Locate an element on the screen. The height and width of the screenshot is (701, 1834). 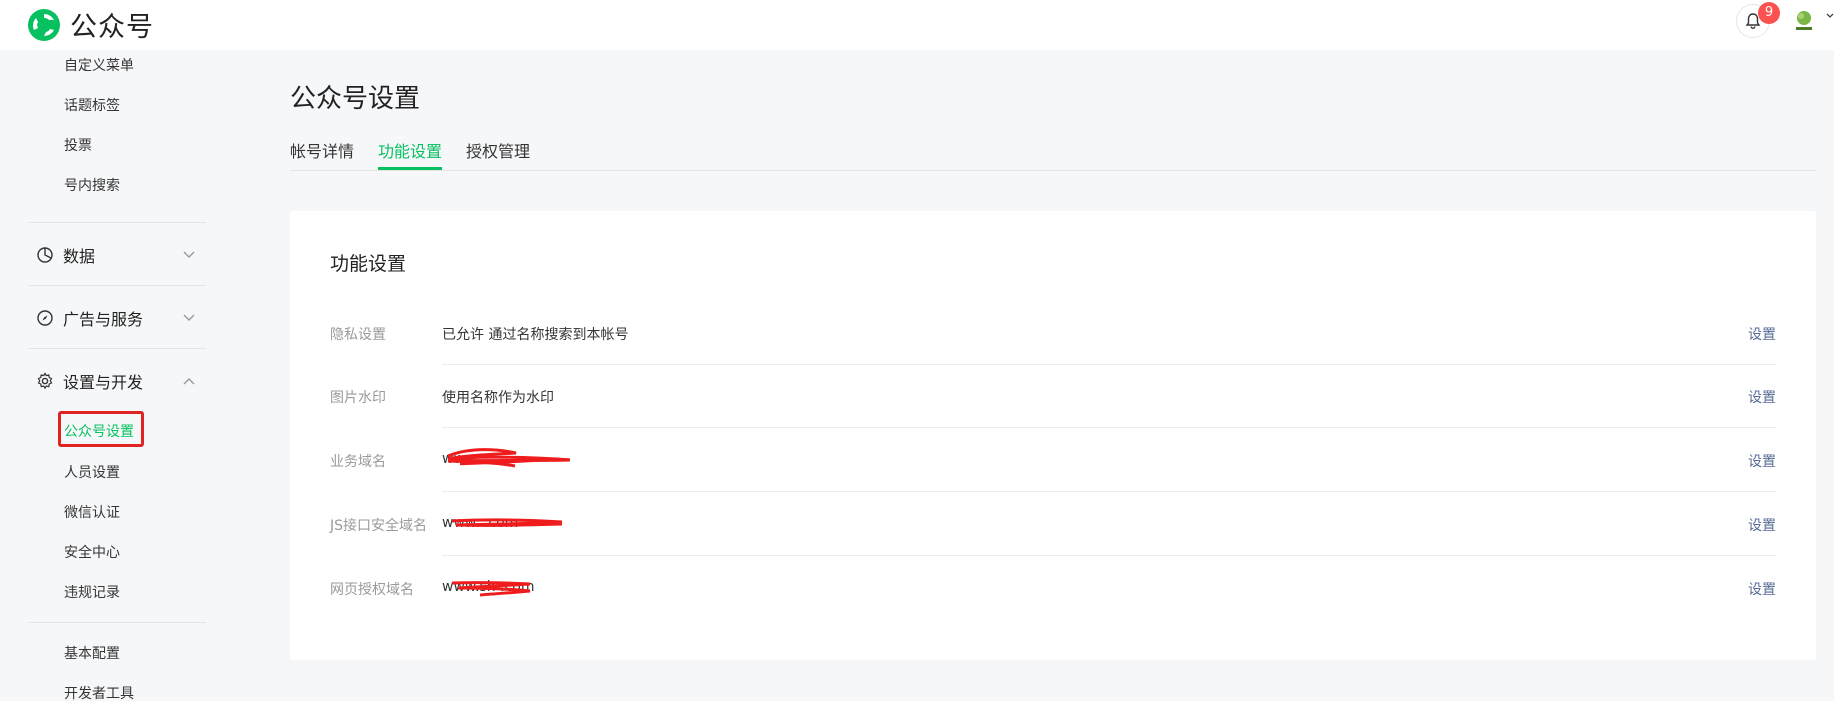
sidebar-group-label: 设置与开发 is located at coordinates (103, 382).